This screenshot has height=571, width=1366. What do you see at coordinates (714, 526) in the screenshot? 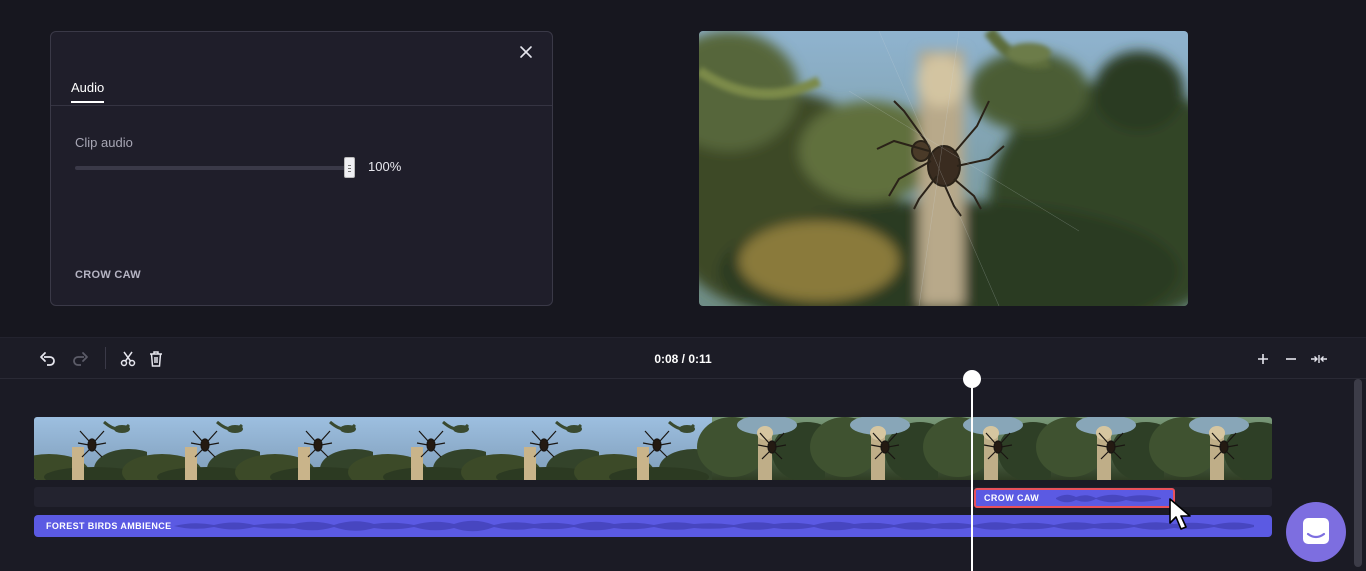
I see `ambience-waveform` at bounding box center [714, 526].